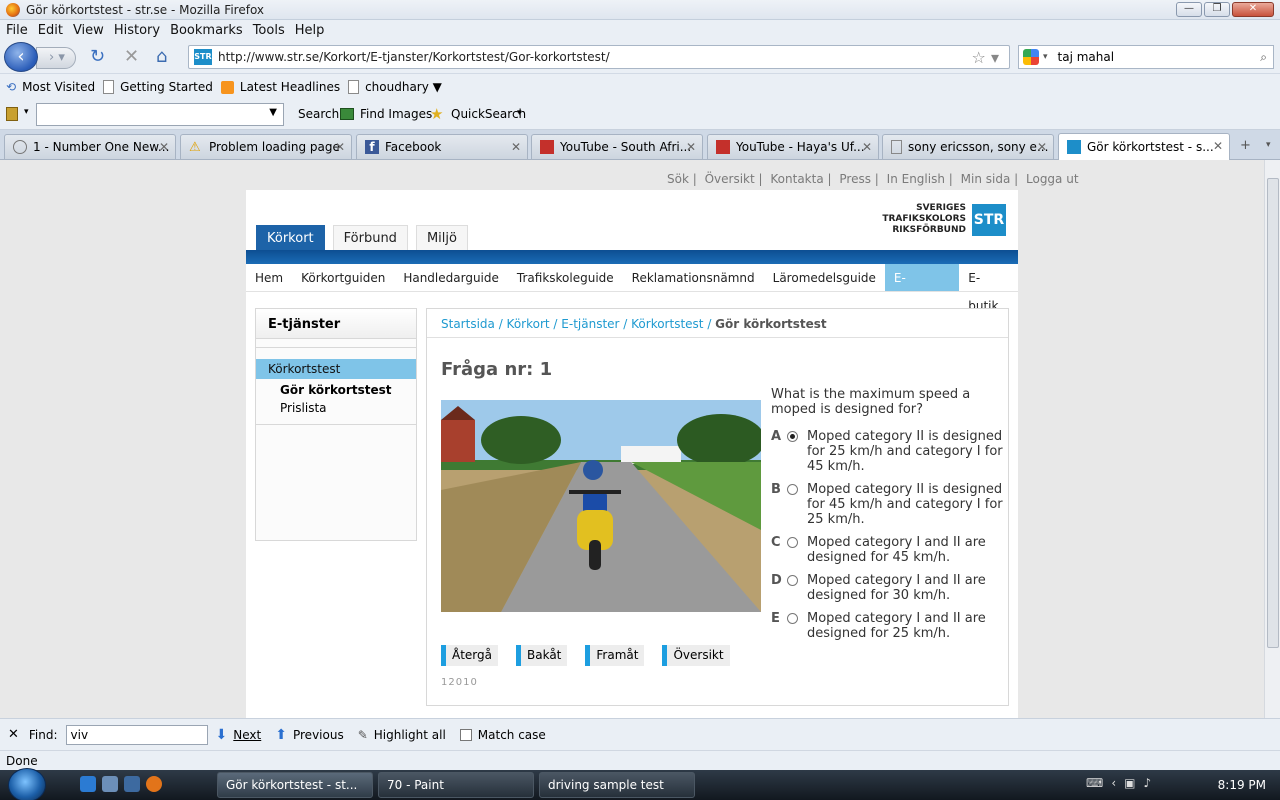 This screenshot has height=800, width=1280. Describe the element at coordinates (800, 179) in the screenshot. I see `link-kontakta: Kontakta |` at that location.